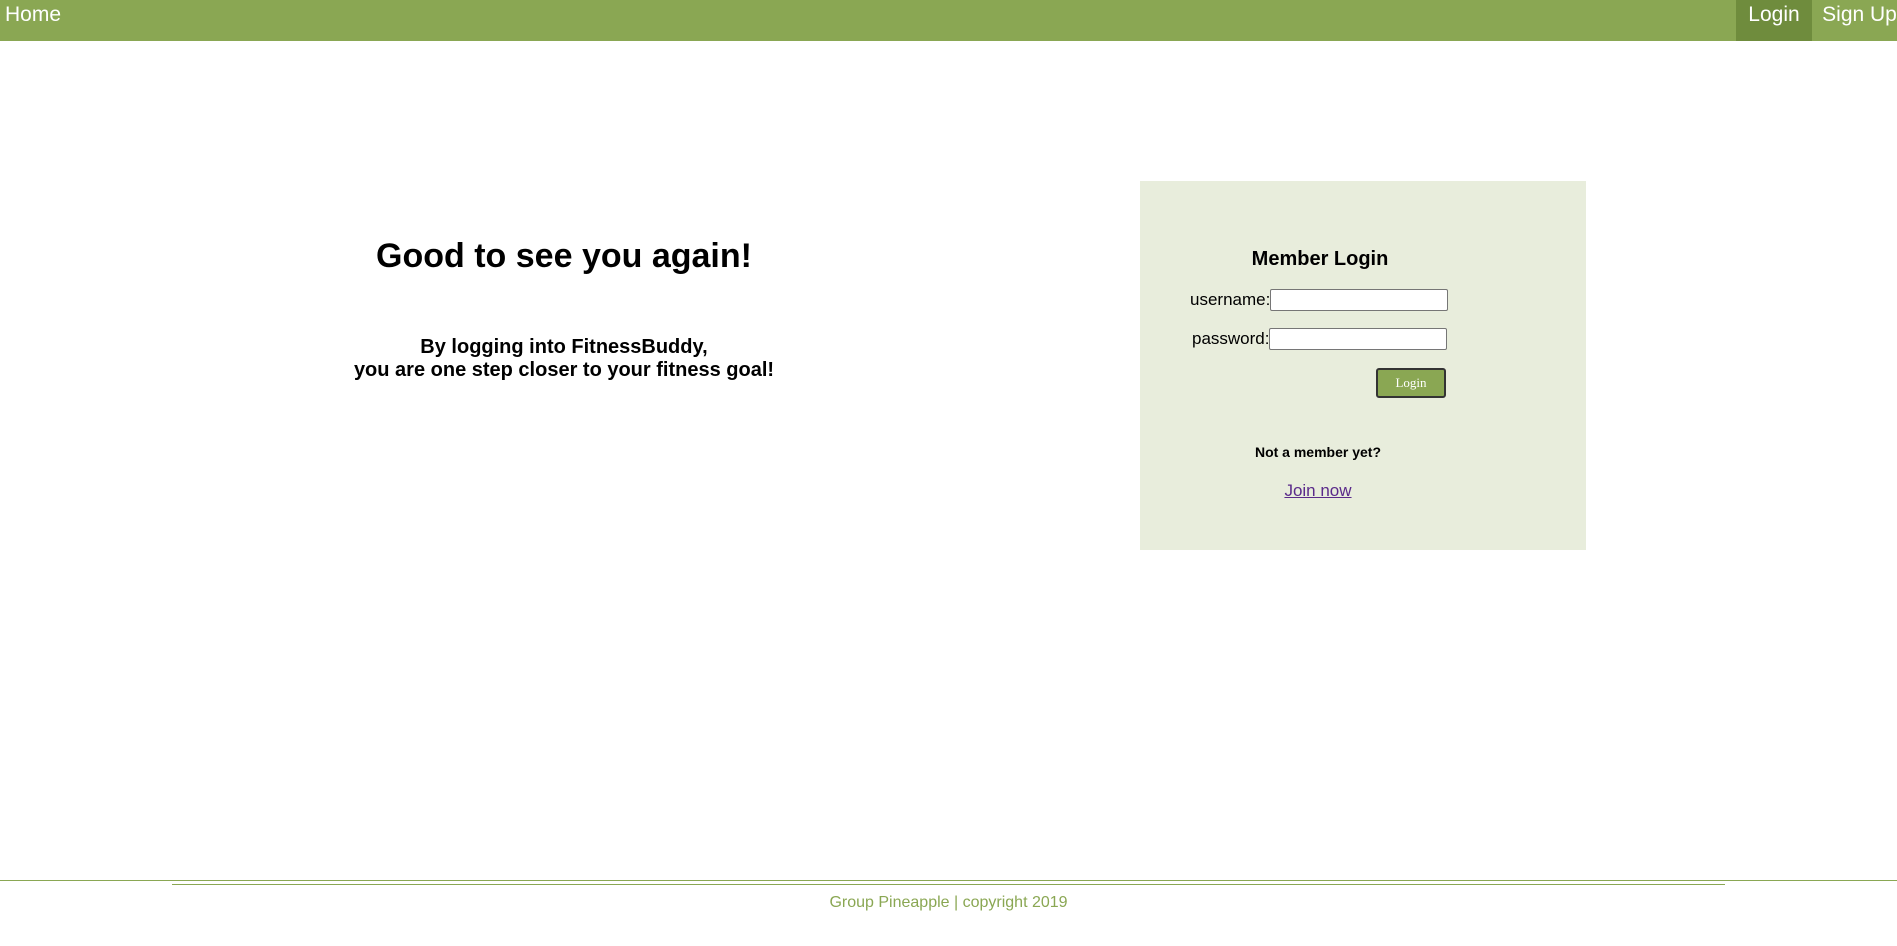  Describe the element at coordinates (948, 880) in the screenshot. I see `footer-divider-outer` at that location.